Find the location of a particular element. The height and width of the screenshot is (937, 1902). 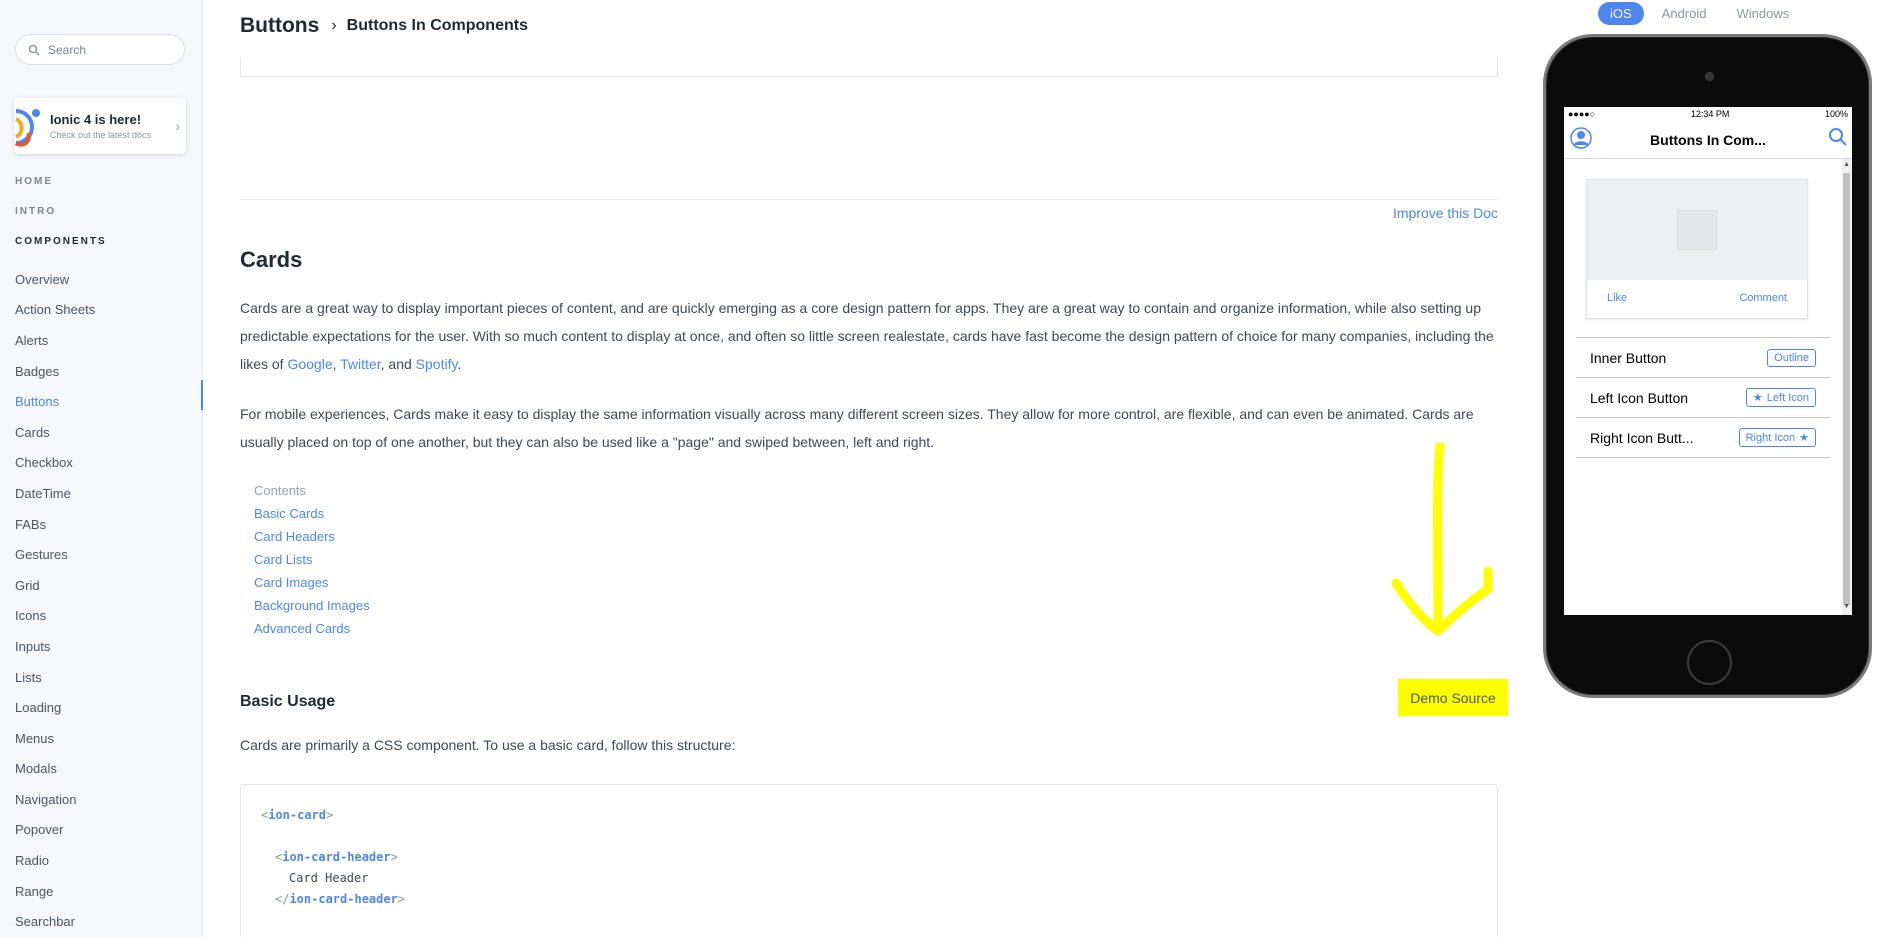

like-button: Like is located at coordinates (1617, 298).